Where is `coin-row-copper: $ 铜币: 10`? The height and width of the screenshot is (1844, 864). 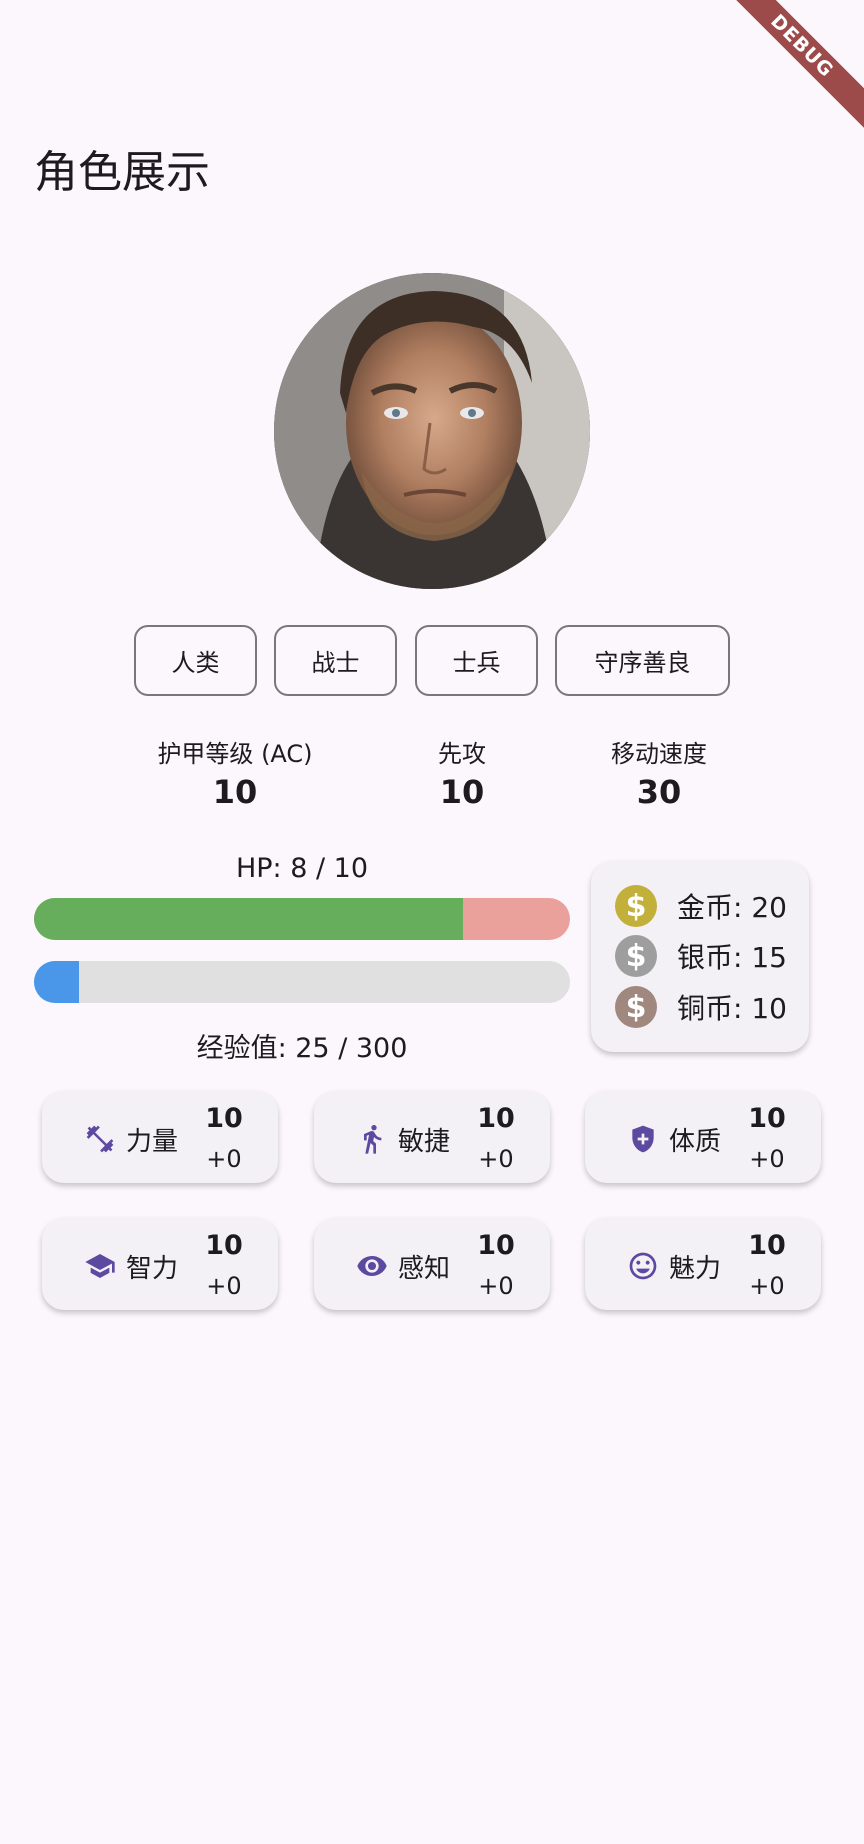 coin-row-copper: $ 铜币: 10 is located at coordinates (701, 1007).